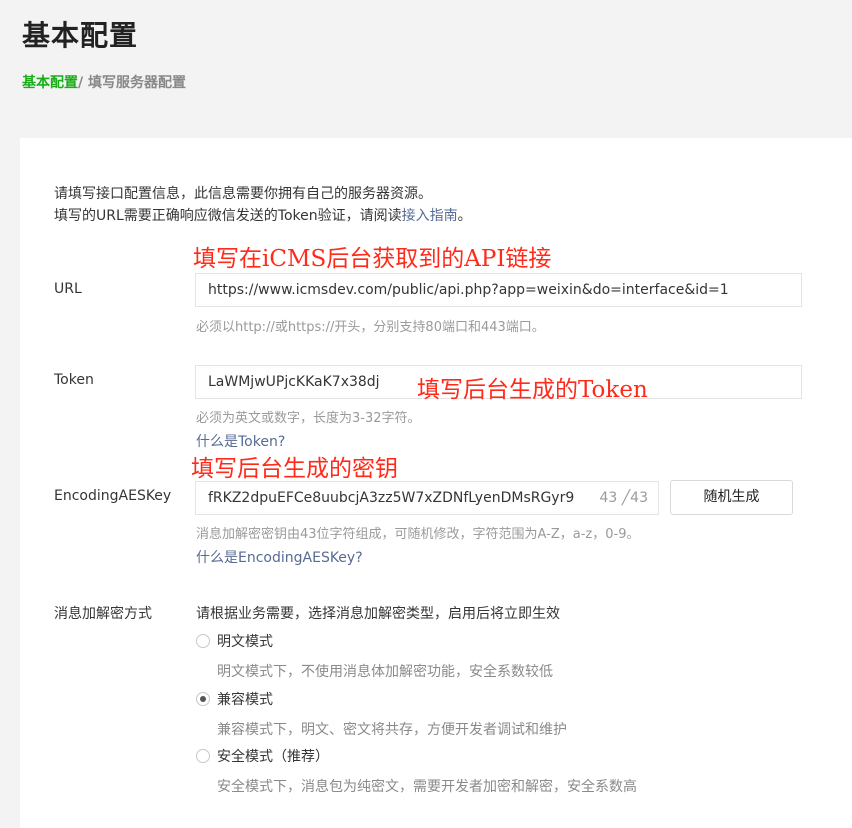 This screenshot has width=852, height=828. Describe the element at coordinates (68, 289) in the screenshot. I see `url-label: URL` at that location.